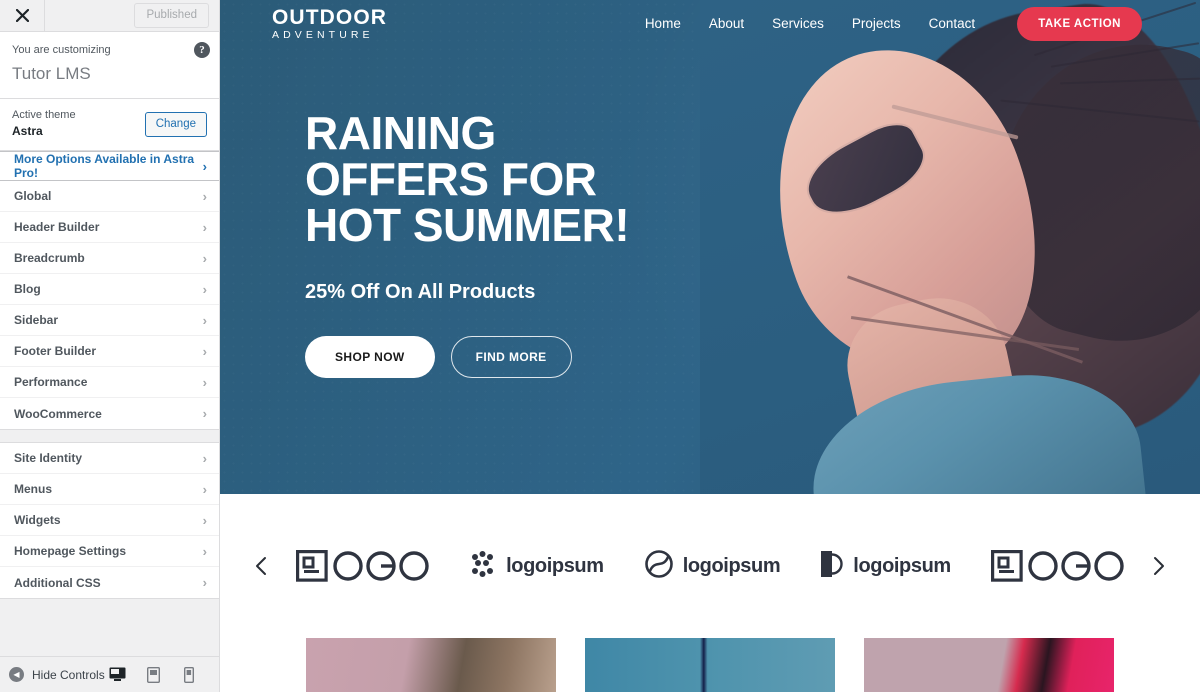 Image resolution: width=1200 pixels, height=692 pixels. Describe the element at coordinates (798, 23) in the screenshot. I see `nav-link-services: Services` at that location.